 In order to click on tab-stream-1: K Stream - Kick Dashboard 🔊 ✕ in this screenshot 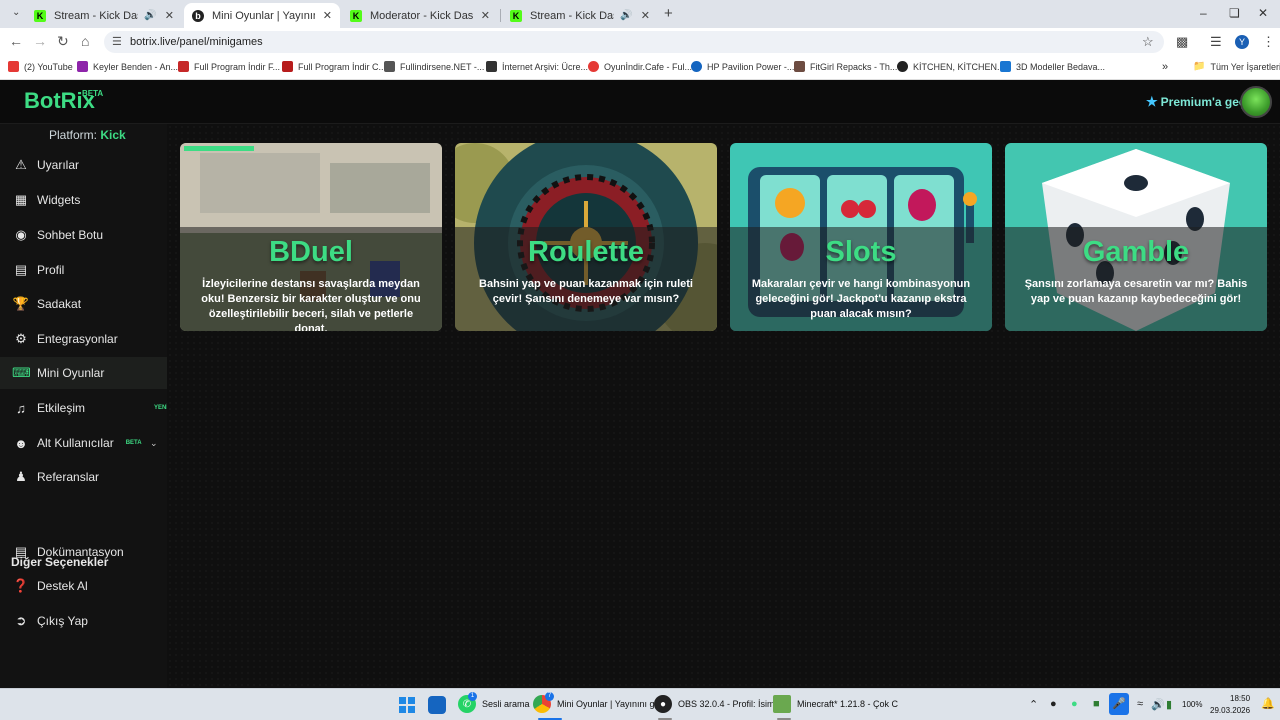, I will do `click(104, 15)`.